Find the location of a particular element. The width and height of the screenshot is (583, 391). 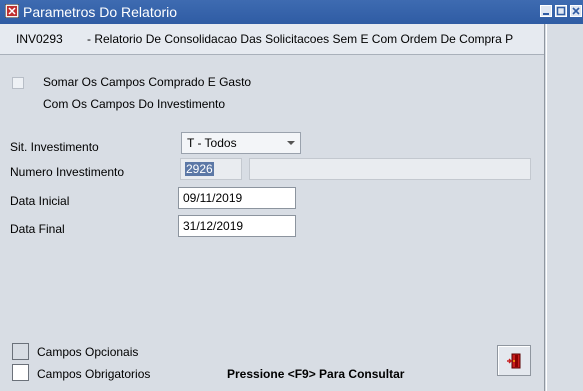

chevron-down-icon is located at coordinates (291, 143).